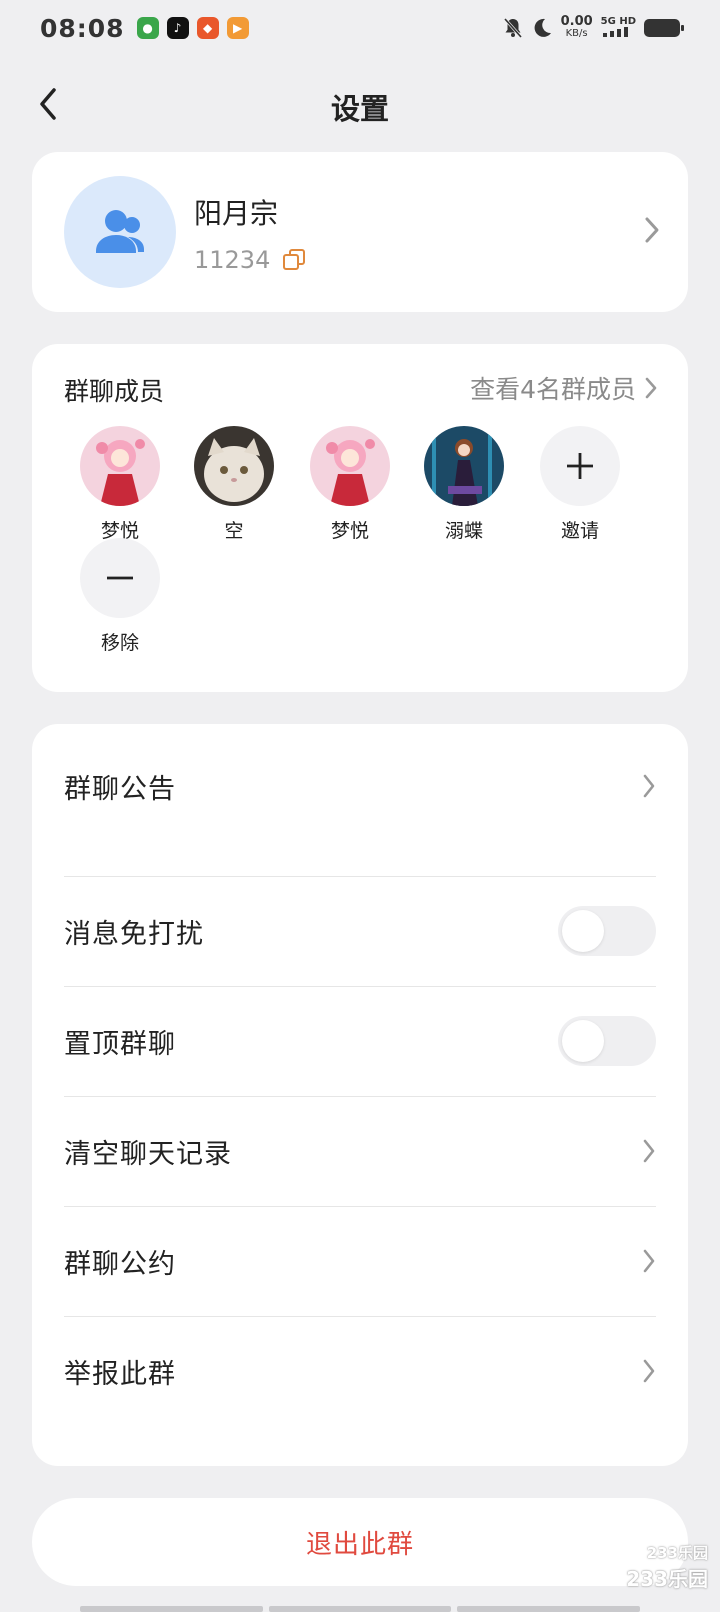 The width and height of the screenshot is (720, 1612). I want to click on mute-notifications-label: 消息免打扰, so click(134, 934).